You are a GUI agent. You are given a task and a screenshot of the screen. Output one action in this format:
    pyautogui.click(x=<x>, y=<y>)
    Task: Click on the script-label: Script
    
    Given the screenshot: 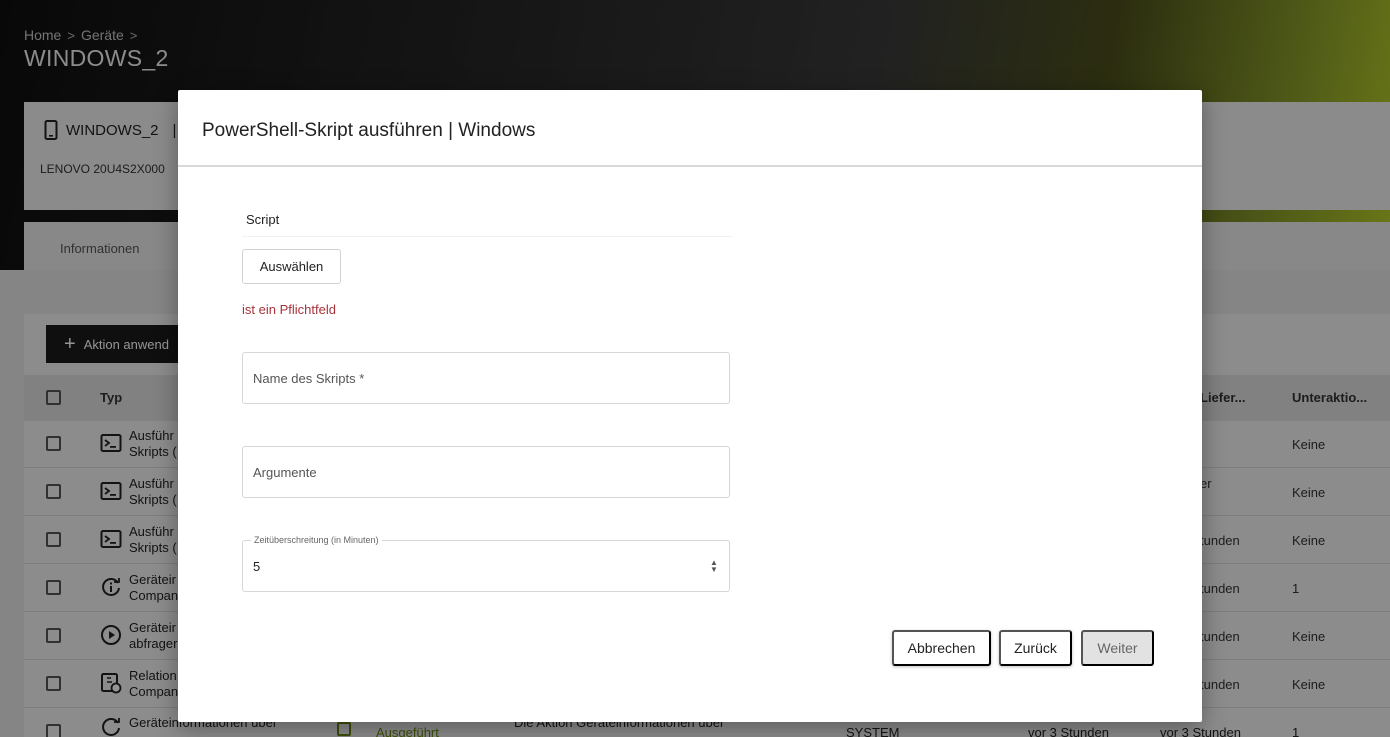 What is the action you would take?
    pyautogui.click(x=263, y=219)
    